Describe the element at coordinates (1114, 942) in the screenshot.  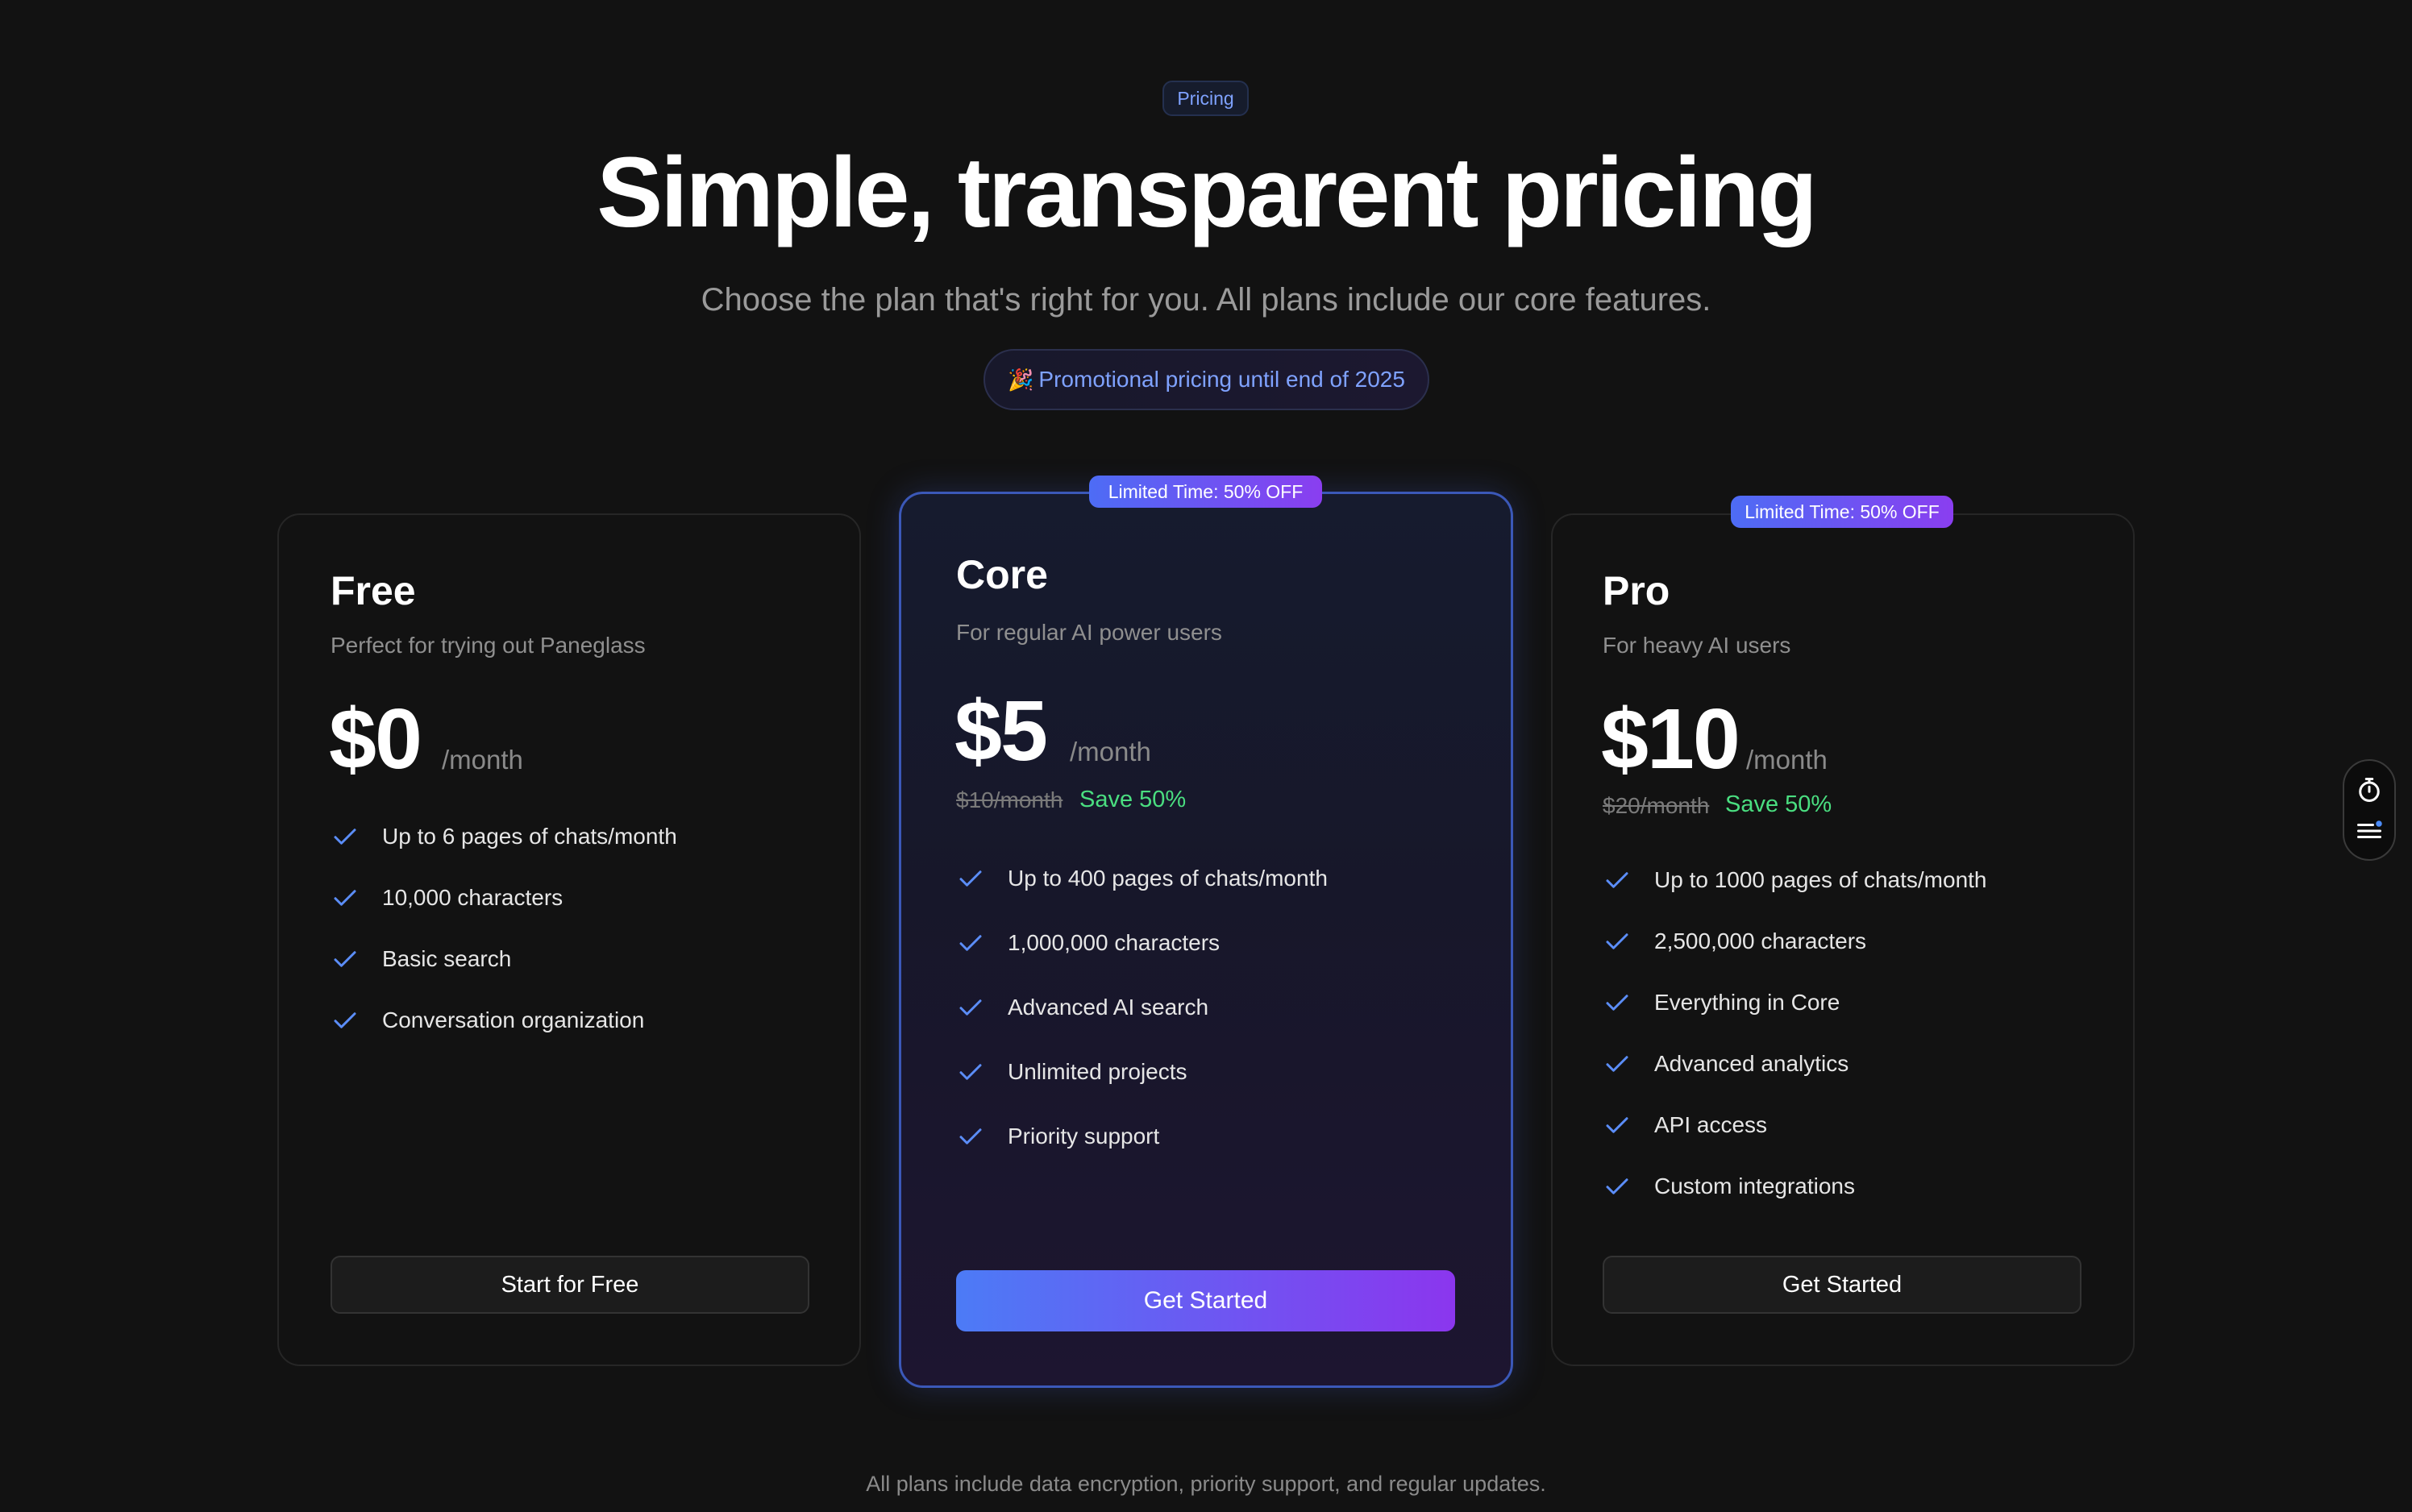
I see `feature-text: 1,000,000 characters` at that location.